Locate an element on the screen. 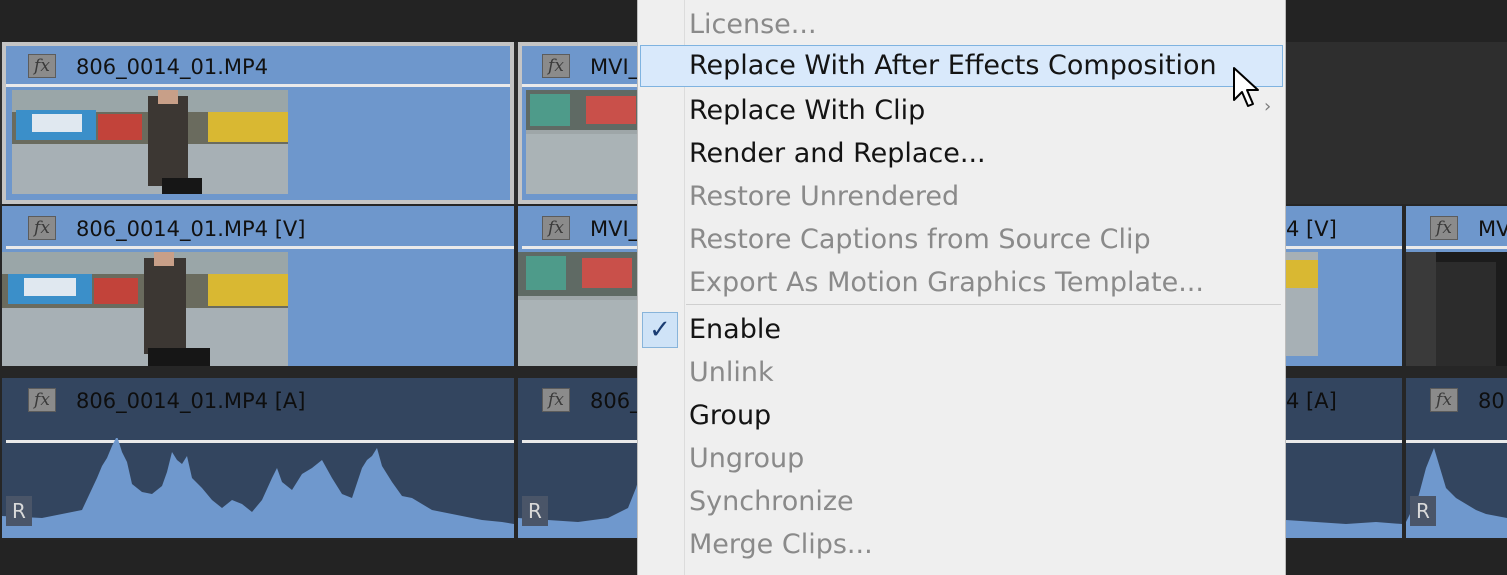  menu-item-label: Unlink is located at coordinates (731, 372).